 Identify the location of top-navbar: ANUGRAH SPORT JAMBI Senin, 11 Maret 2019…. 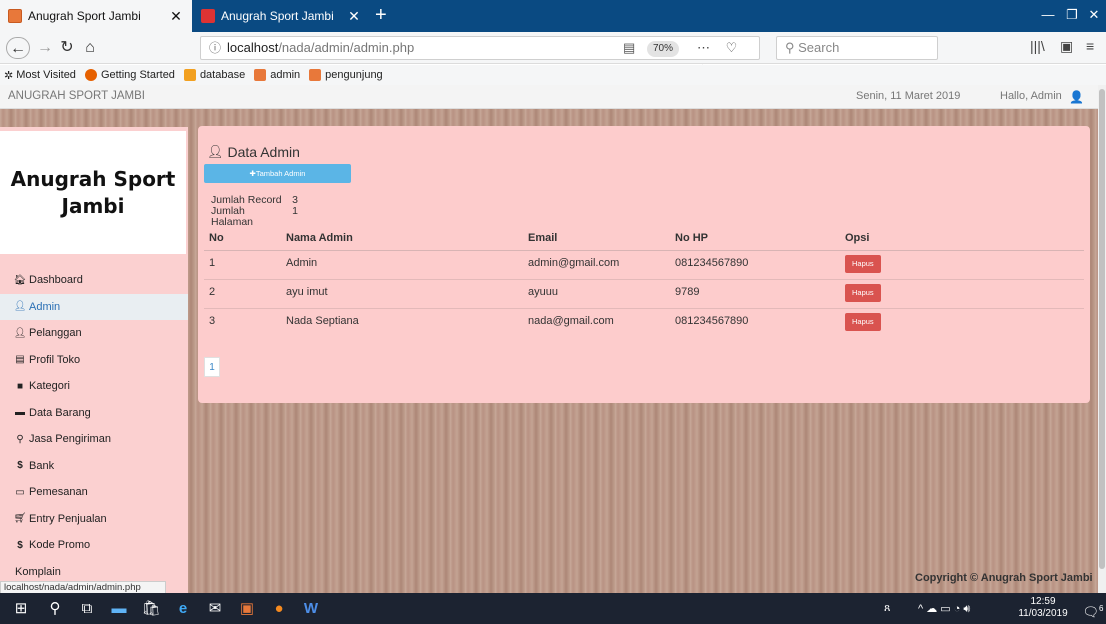
(549, 97).